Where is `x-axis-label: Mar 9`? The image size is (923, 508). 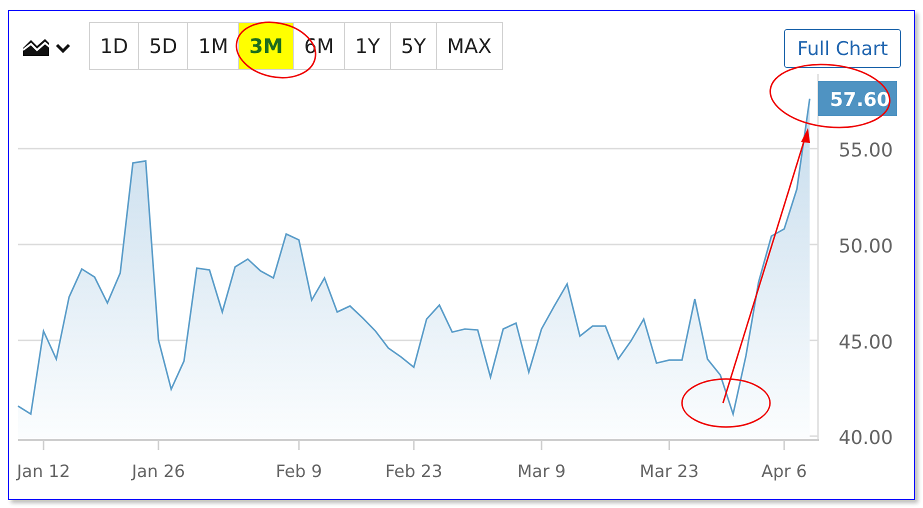 x-axis-label: Mar 9 is located at coordinates (541, 472).